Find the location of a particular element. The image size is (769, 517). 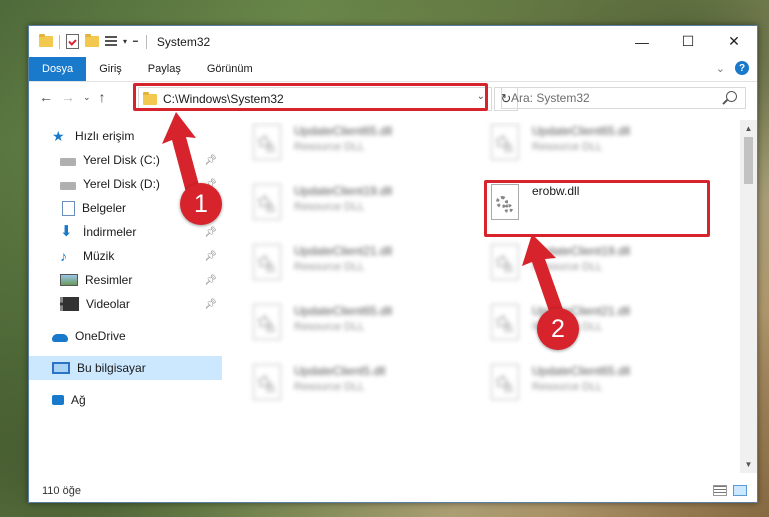

search-icon is located at coordinates (731, 96).